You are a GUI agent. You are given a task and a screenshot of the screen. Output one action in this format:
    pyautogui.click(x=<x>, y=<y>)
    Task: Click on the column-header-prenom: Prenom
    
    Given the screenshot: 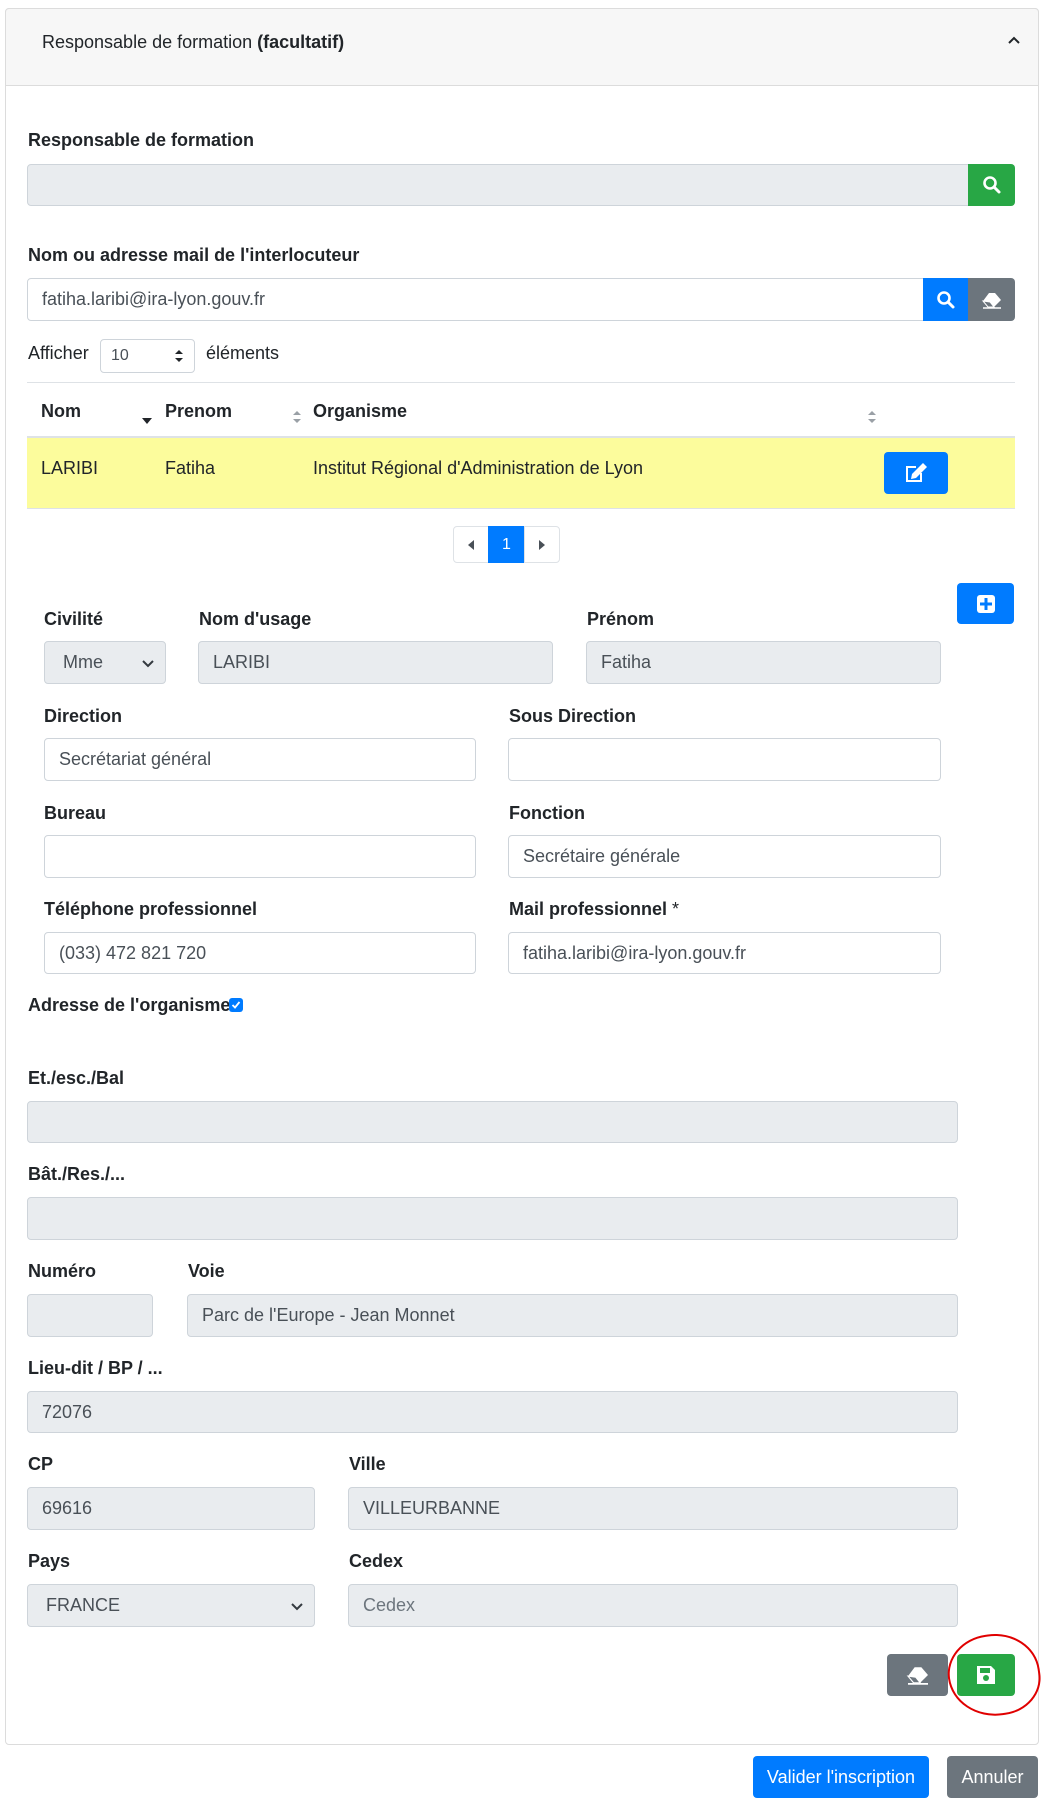 What is the action you would take?
    pyautogui.click(x=198, y=411)
    